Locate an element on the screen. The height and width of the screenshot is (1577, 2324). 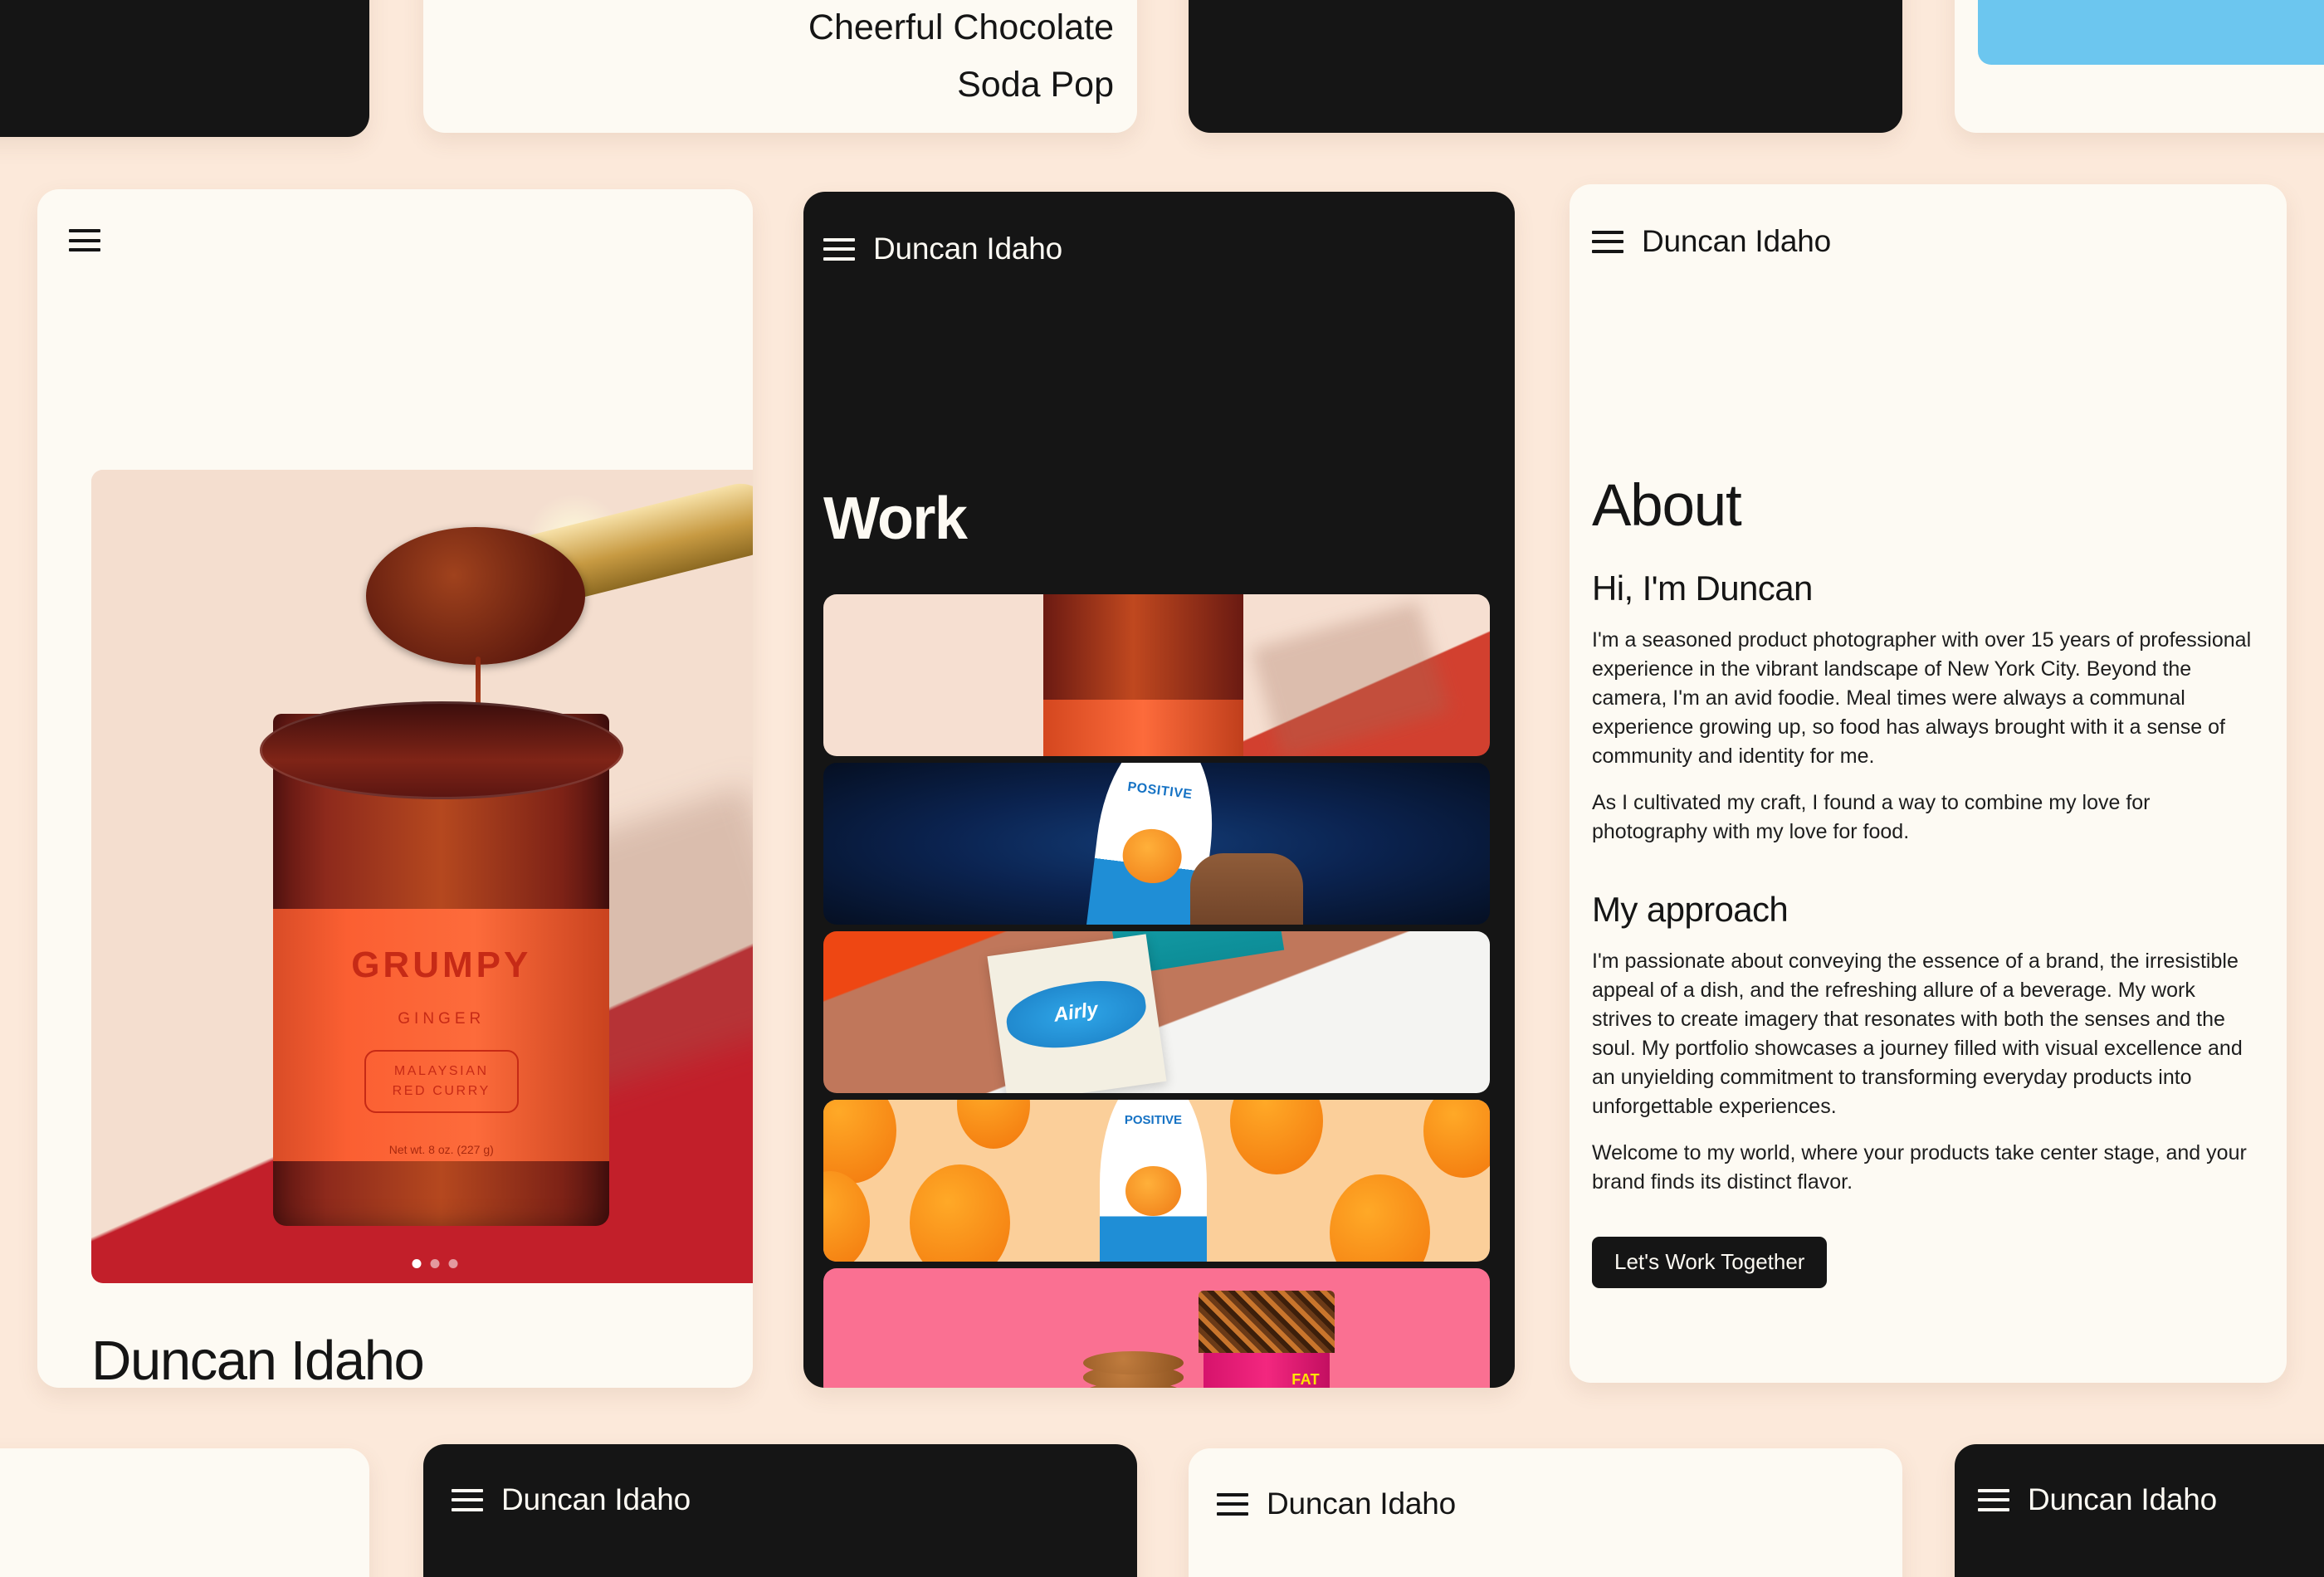
label-net-weight: Net wt. 8 oz. (227 g) is located at coordinates (441, 1149).